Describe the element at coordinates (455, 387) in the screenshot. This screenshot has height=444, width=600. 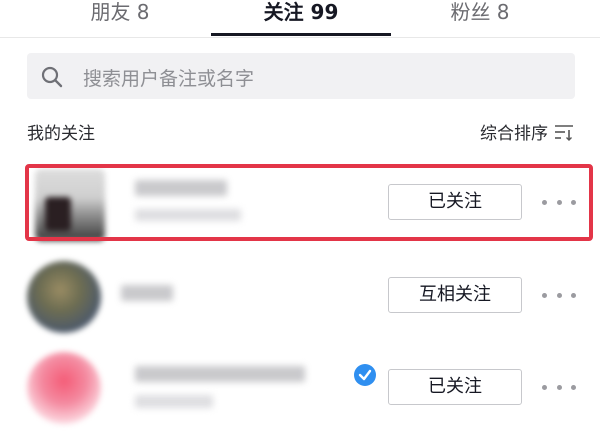
I see `following-button: 已关注` at that location.